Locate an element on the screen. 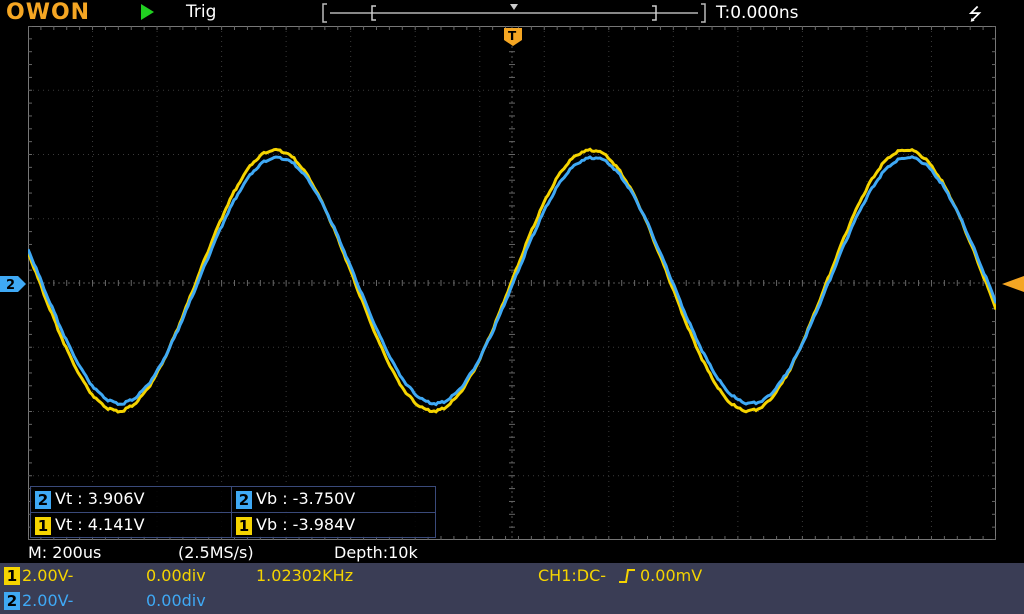  measurement-value: Vb : -3.750V is located at coordinates (306, 498).